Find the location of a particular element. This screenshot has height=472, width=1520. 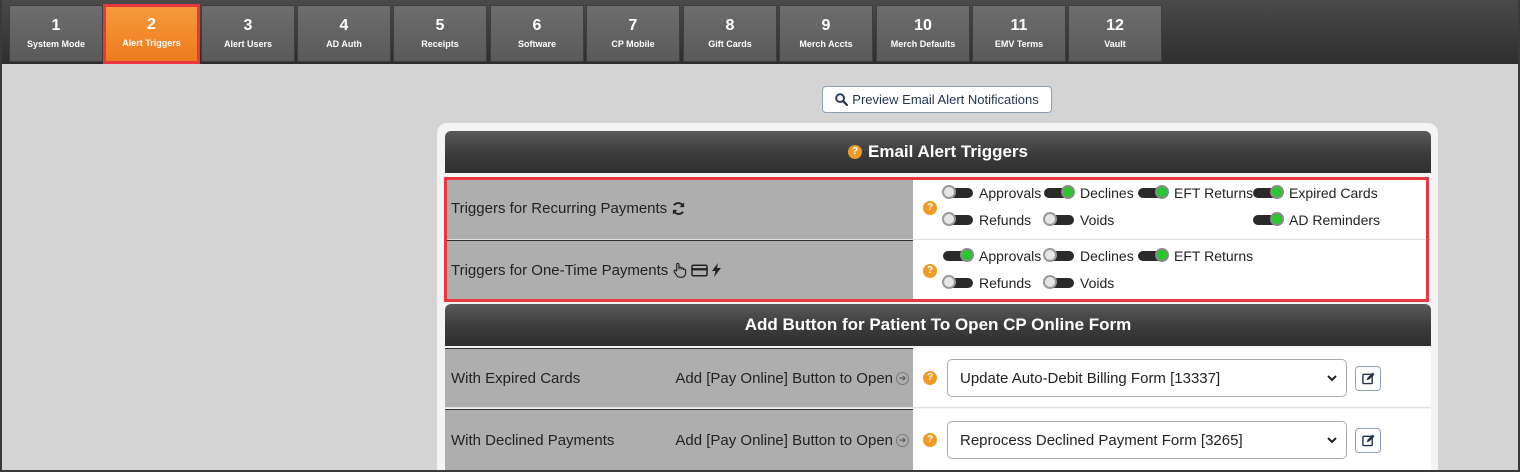

tab-number: 12 is located at coordinates (1115, 25).